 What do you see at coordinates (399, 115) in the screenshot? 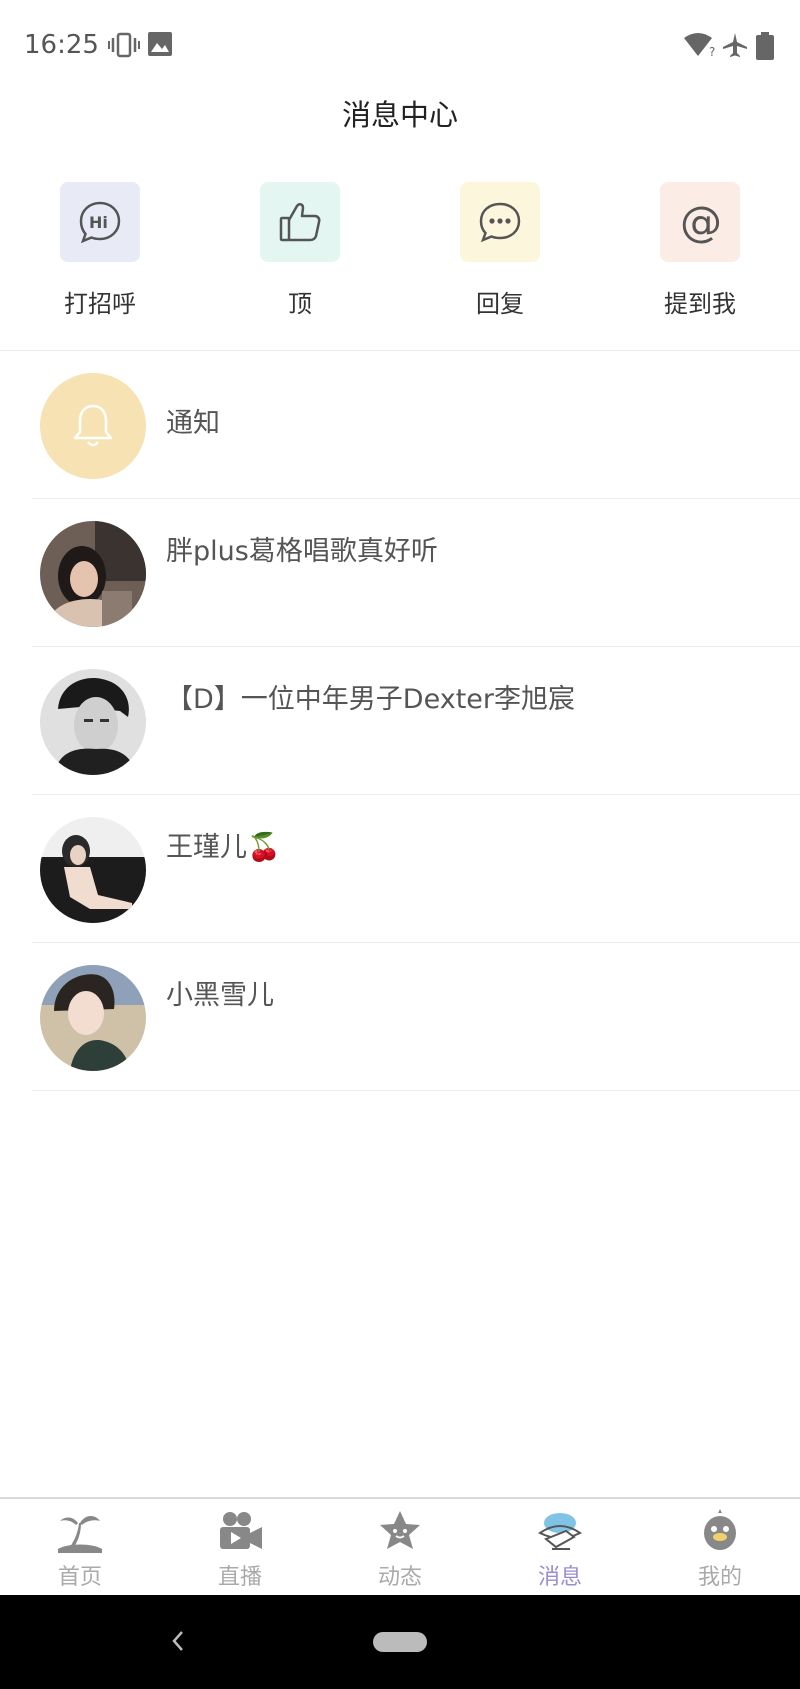
I see `page-title: 消息中心` at bounding box center [399, 115].